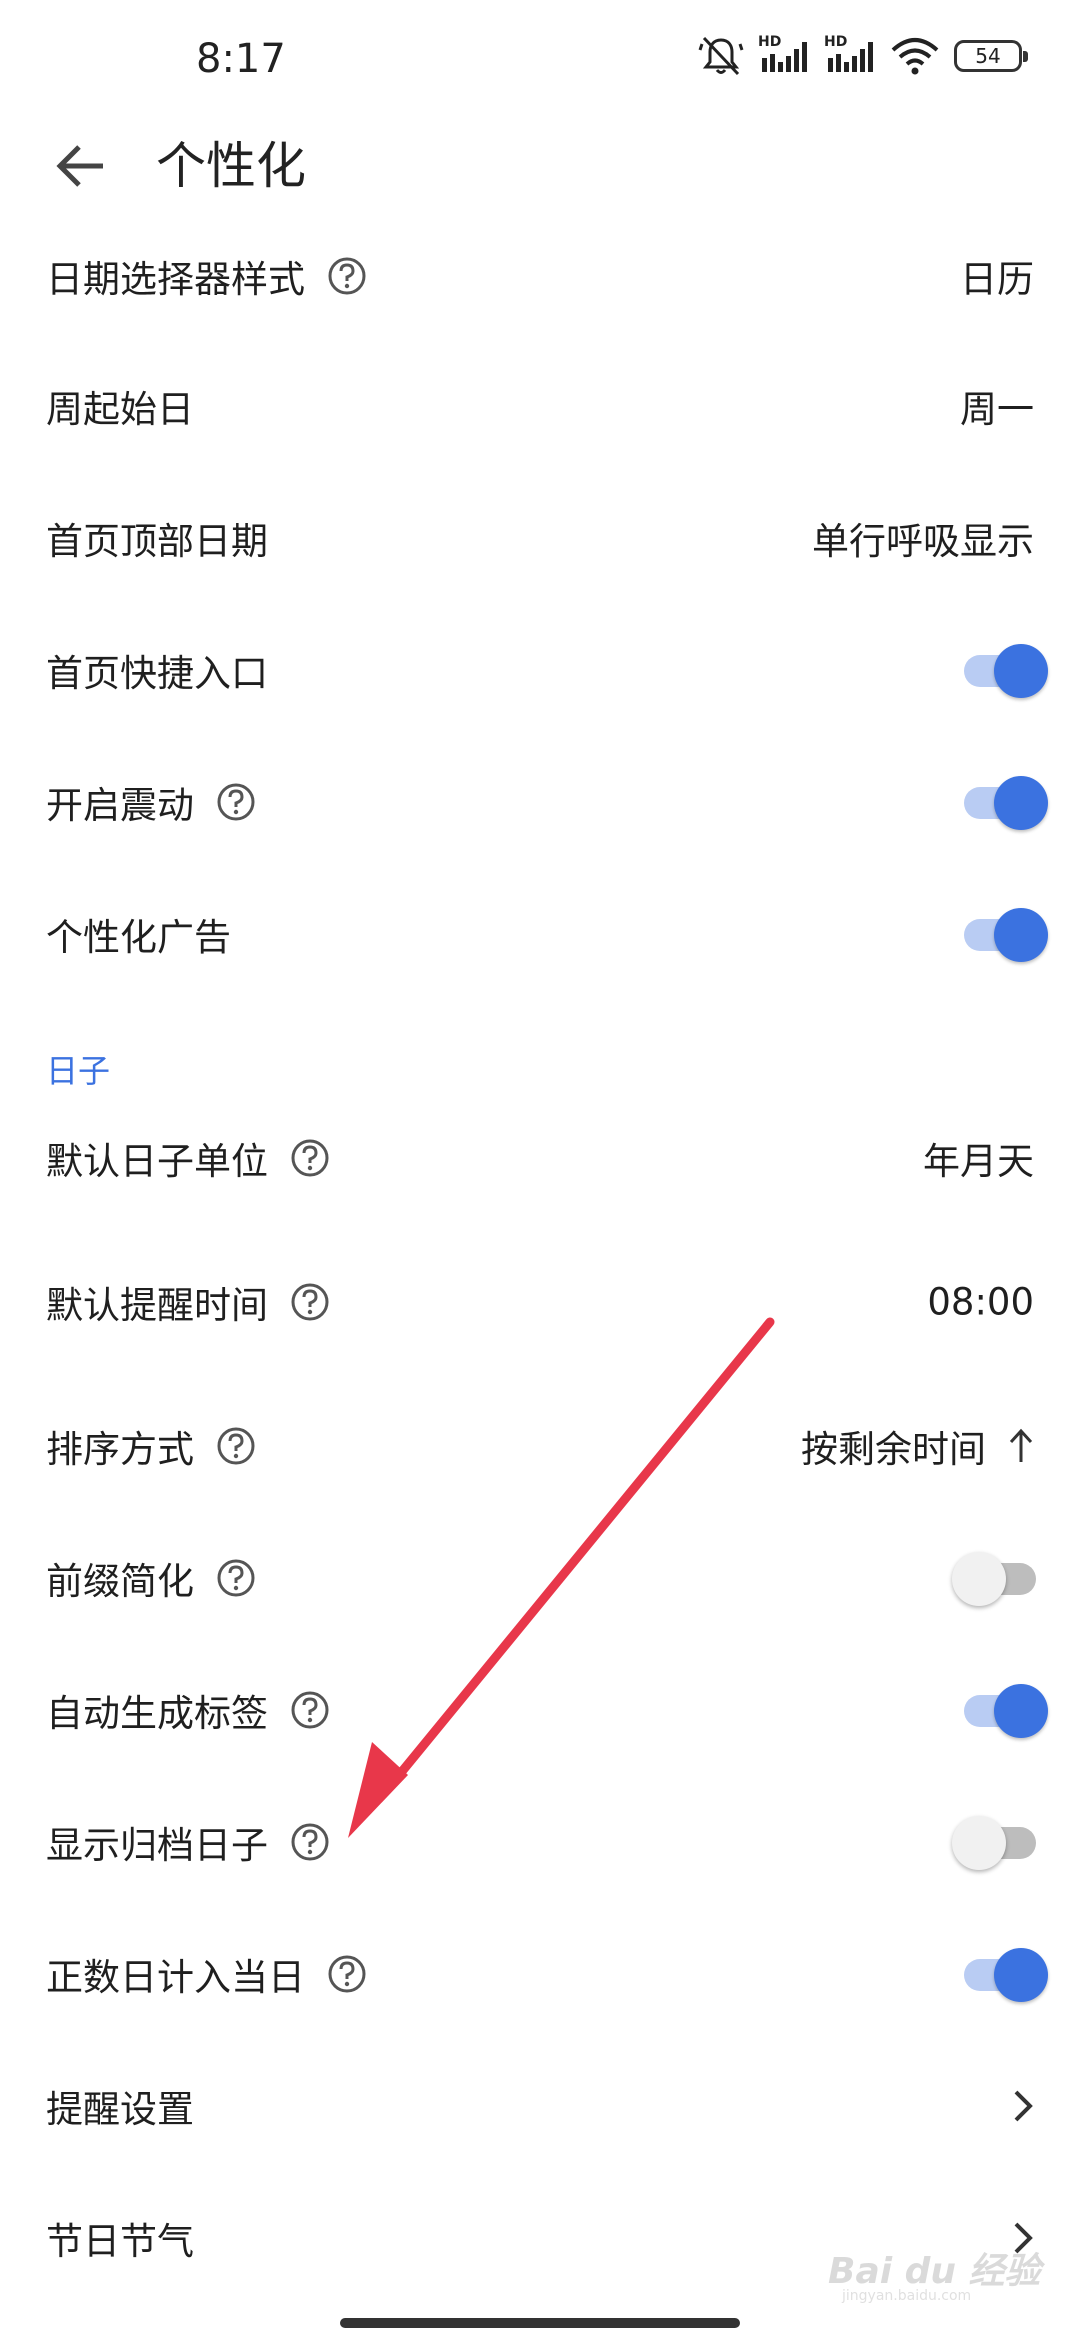 The image size is (1080, 2340). What do you see at coordinates (540, 670) in the screenshot?
I see `setting-row-home-shortcut: 首页快捷入口` at bounding box center [540, 670].